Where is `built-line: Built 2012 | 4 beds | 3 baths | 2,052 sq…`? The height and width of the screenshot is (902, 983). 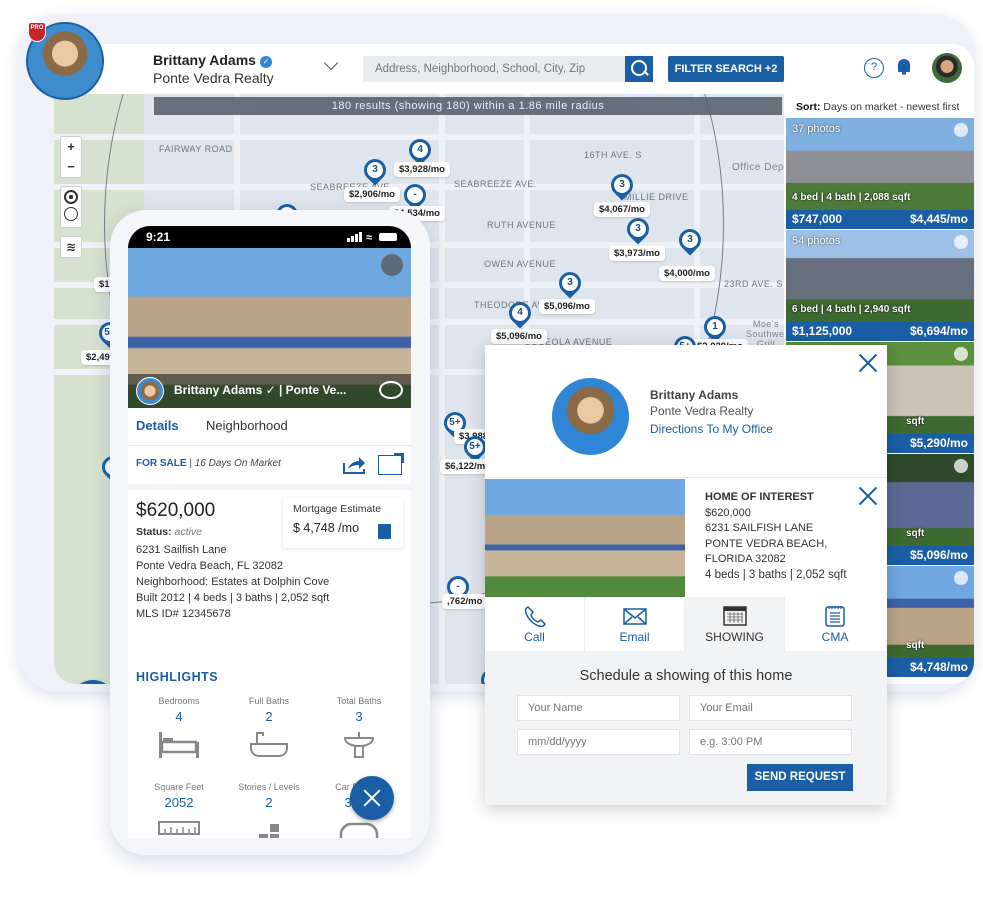 built-line: Built 2012 | 4 beds | 3 baths | 2,052 sq… is located at coordinates (233, 598).